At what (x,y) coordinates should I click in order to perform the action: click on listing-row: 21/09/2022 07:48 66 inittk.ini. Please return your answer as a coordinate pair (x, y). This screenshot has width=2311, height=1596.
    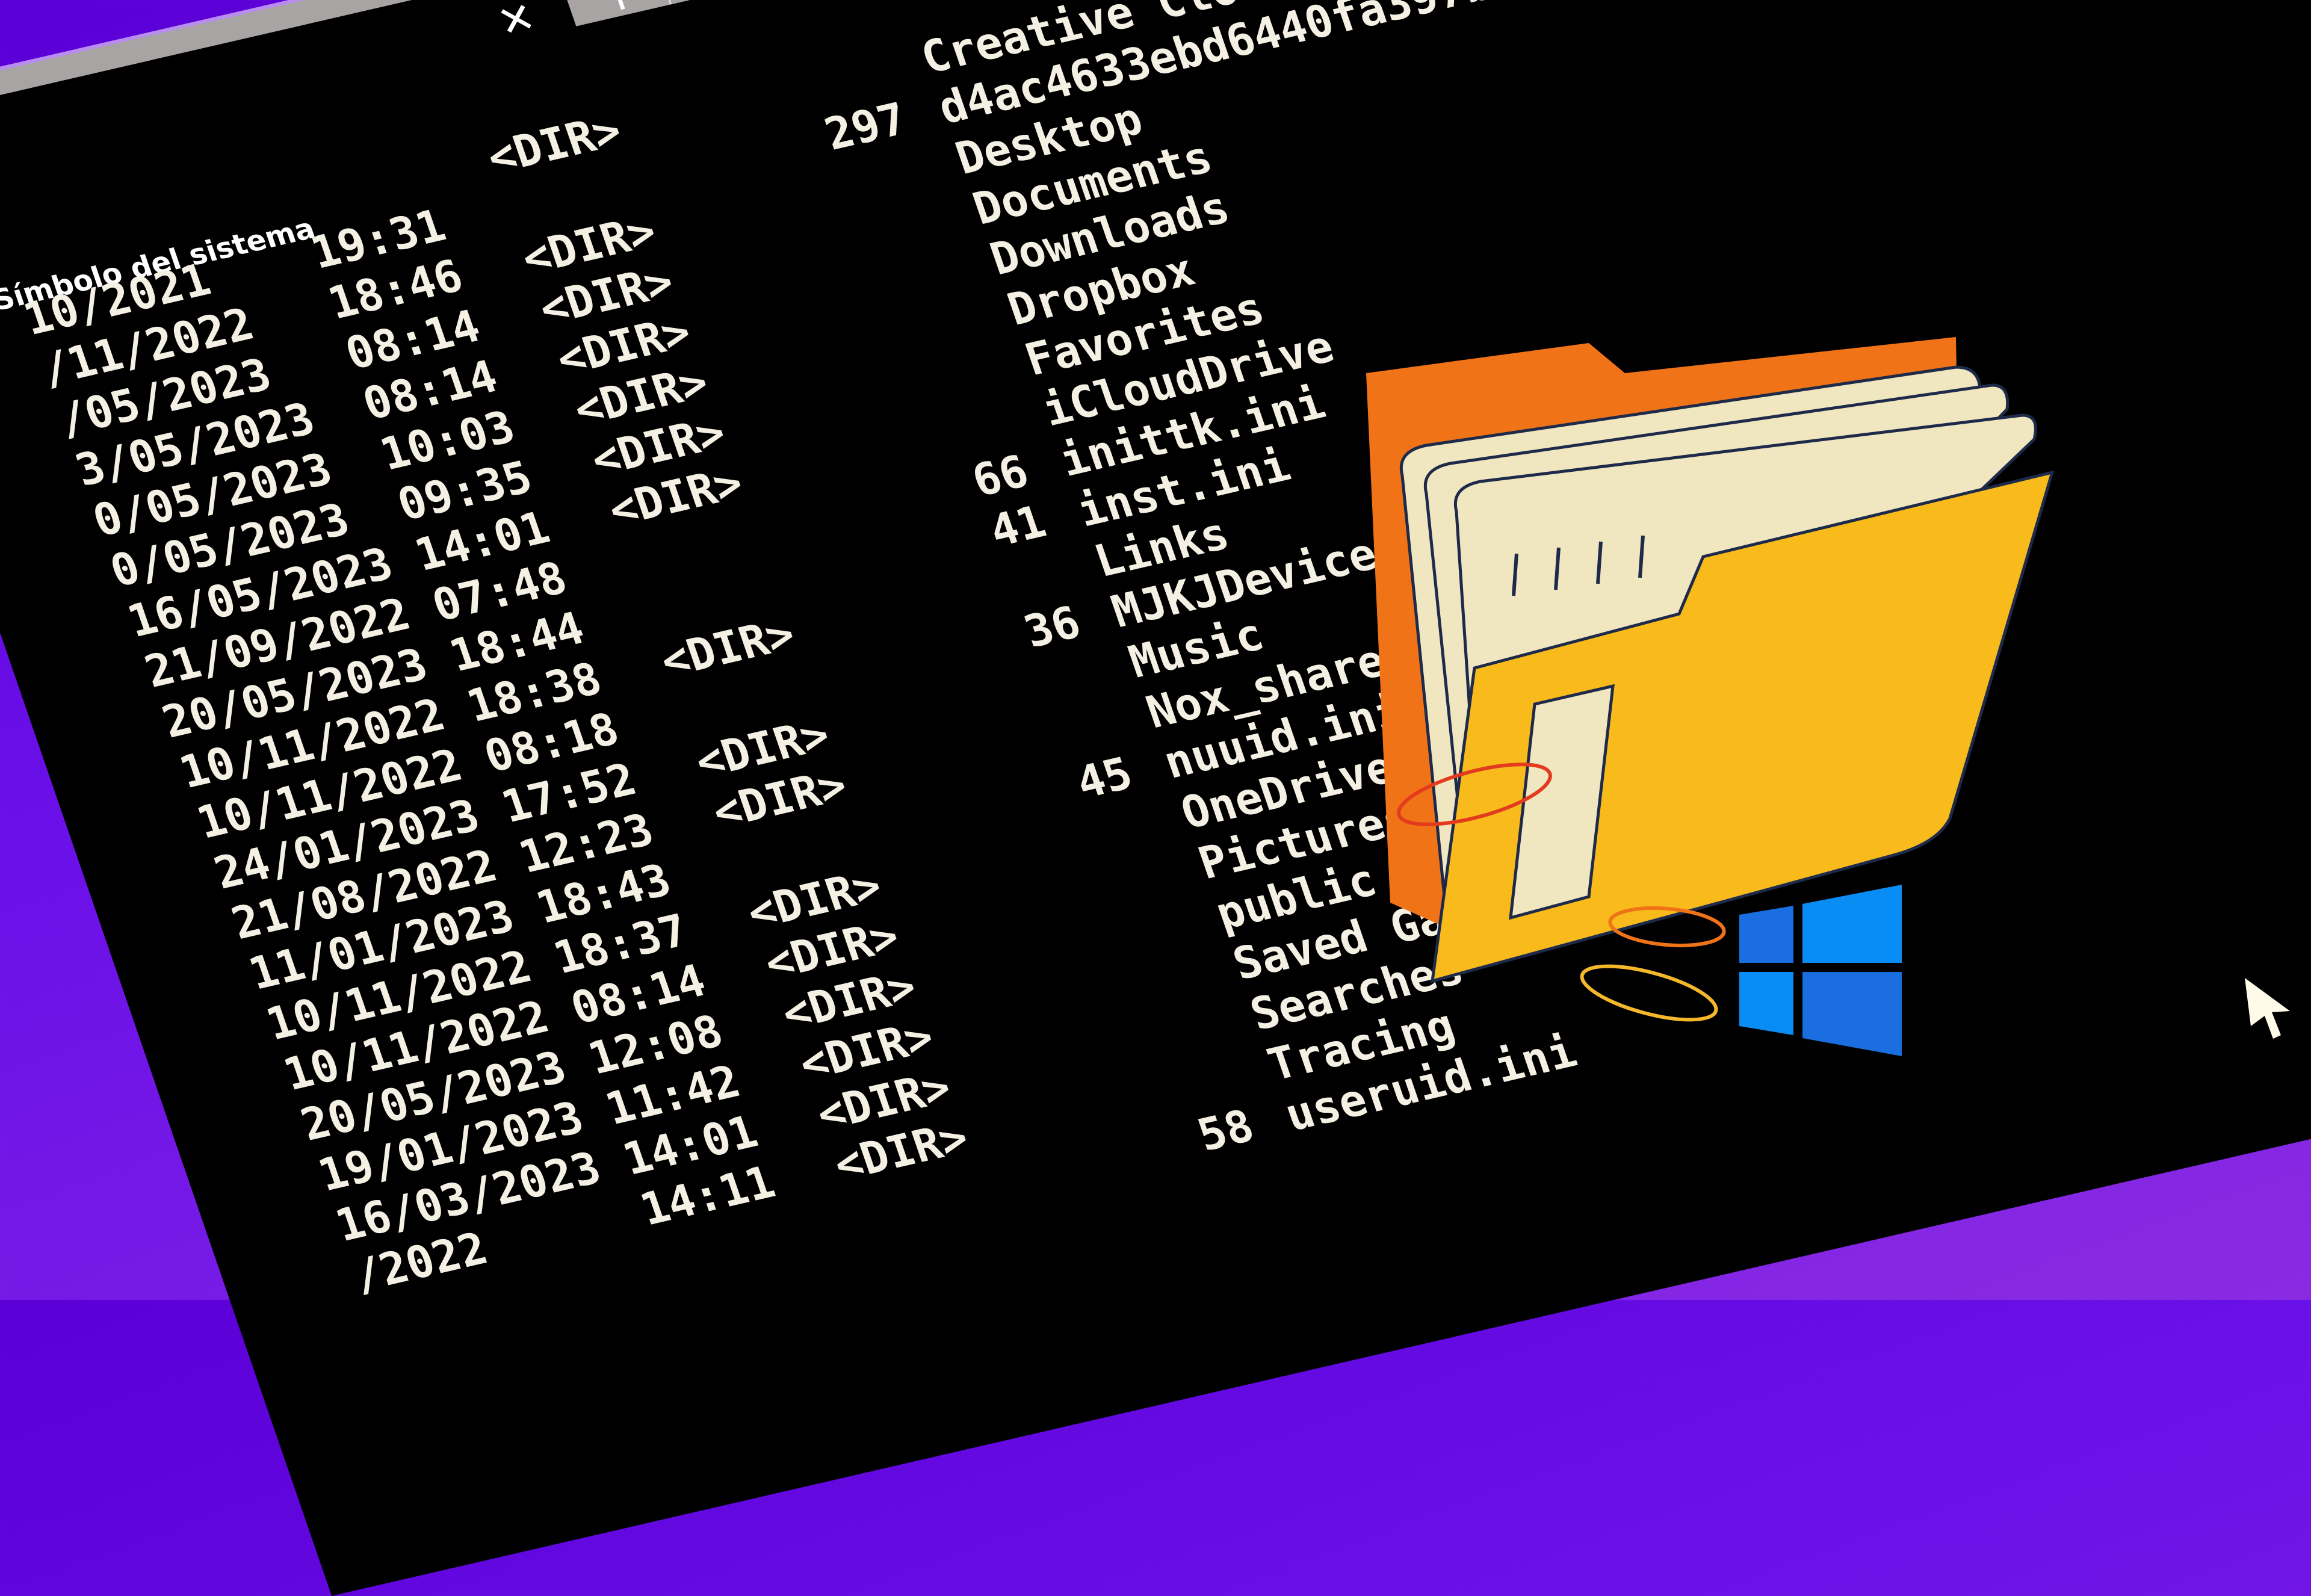
    Looking at the image, I should click on (734, 538).